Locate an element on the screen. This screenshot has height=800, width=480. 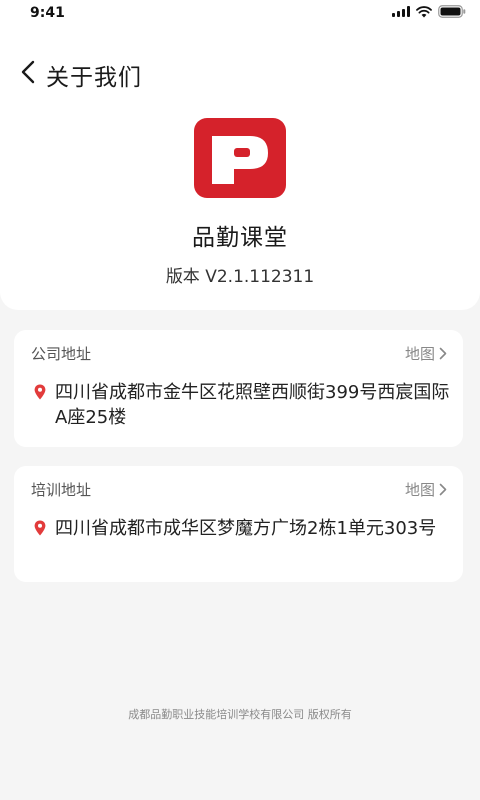
battery-icon is located at coordinates (452, 11).